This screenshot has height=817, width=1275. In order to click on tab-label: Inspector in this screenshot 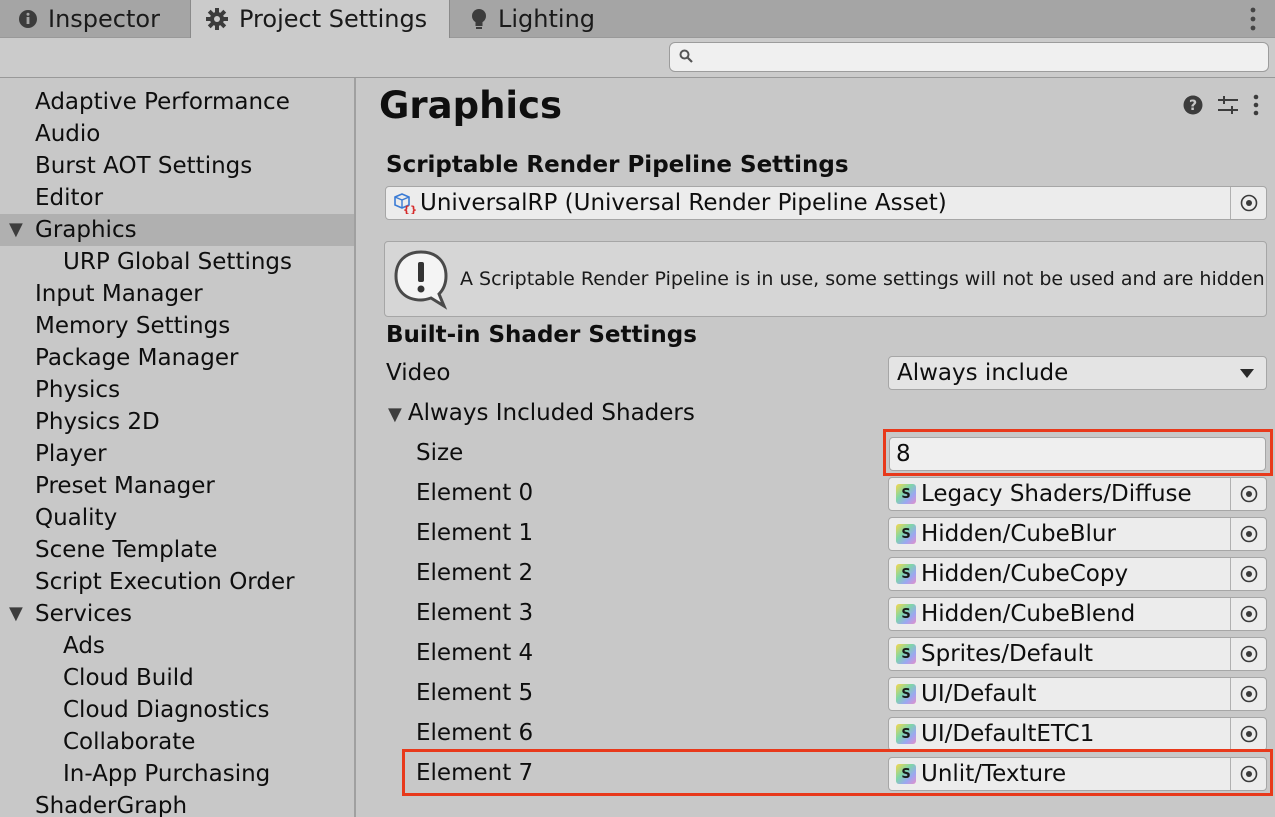, I will do `click(104, 19)`.